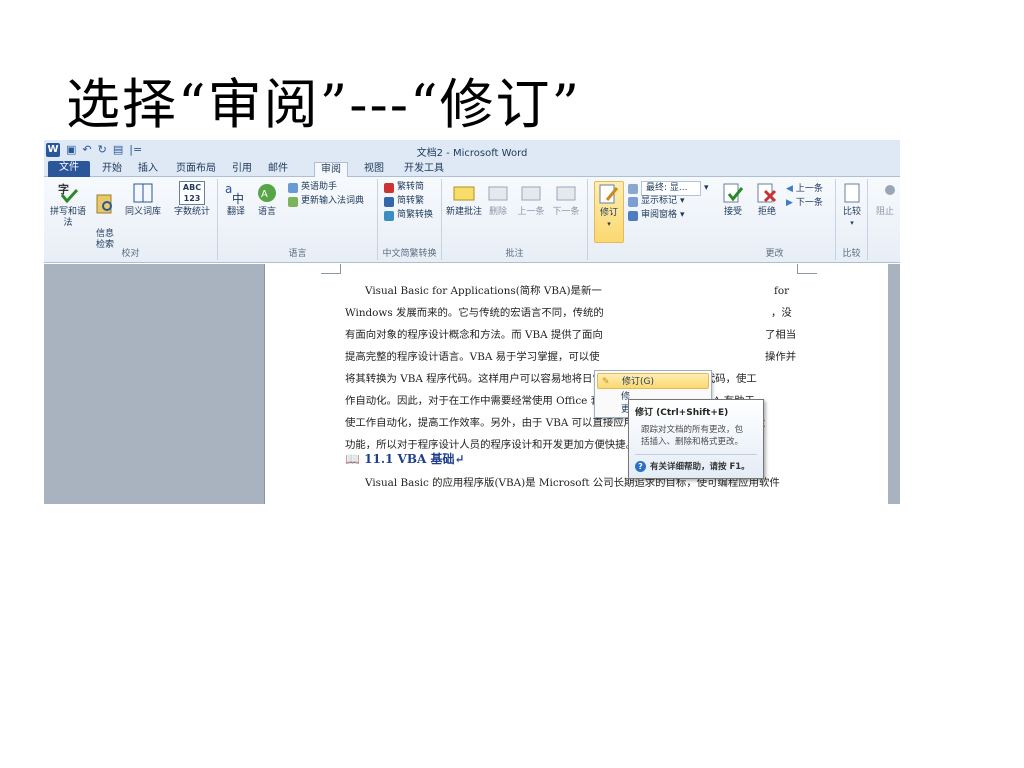 The width and height of the screenshot is (1024, 768). I want to click on reject-icon, so click(767, 193).